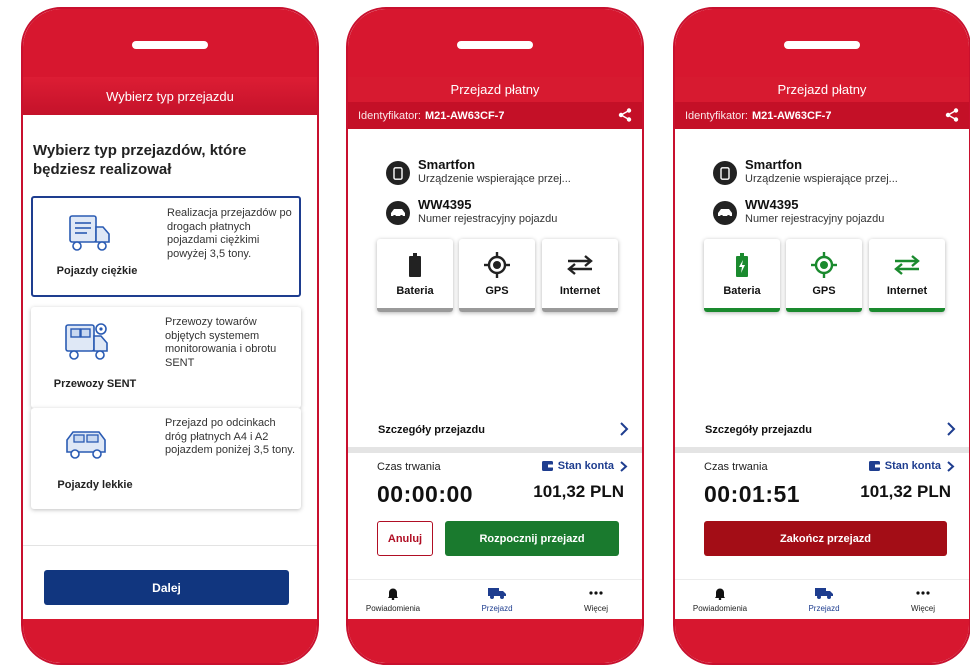 The height and width of the screenshot is (669, 970). I want to click on car-icon, so click(398, 213).